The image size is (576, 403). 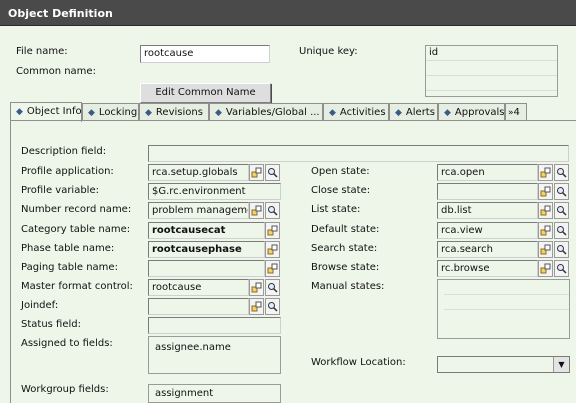 I want to click on edit-common-name-button: Edit Common Name, so click(x=205, y=93).